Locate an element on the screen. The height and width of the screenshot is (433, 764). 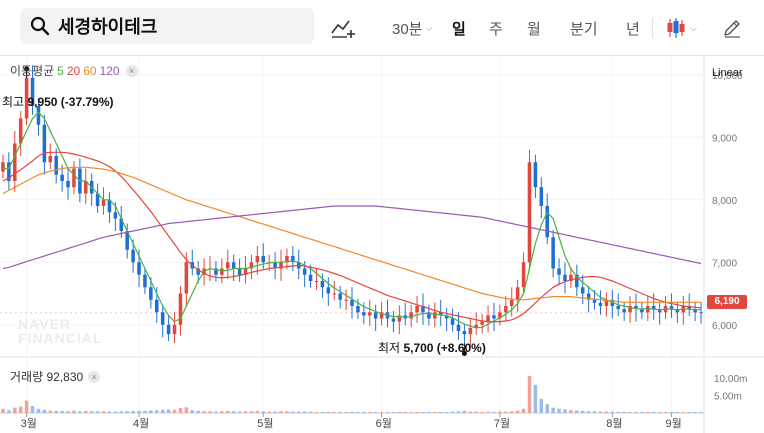
close-ma-legend-icon: × is located at coordinates (131, 70).